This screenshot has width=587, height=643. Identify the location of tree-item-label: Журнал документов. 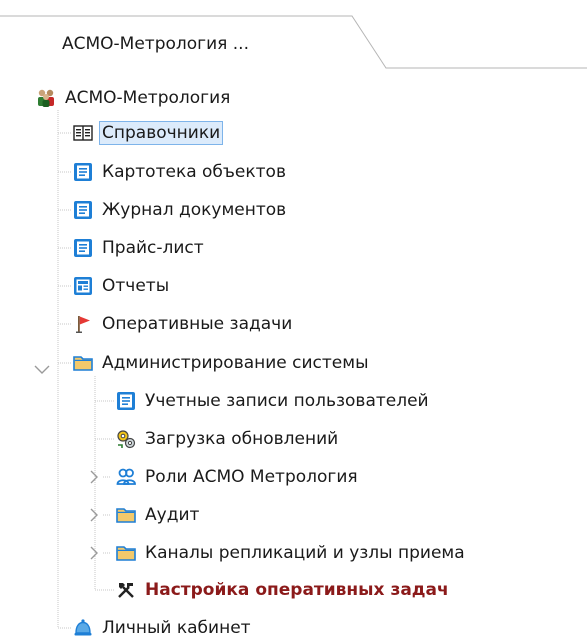
(194, 210).